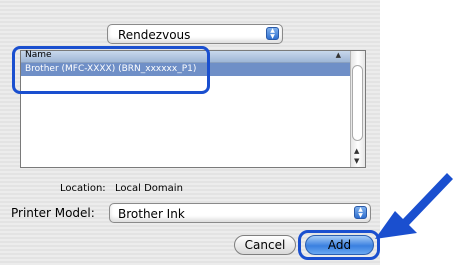 This screenshot has width=455, height=265. I want to click on location-value: Local Domain, so click(149, 188).